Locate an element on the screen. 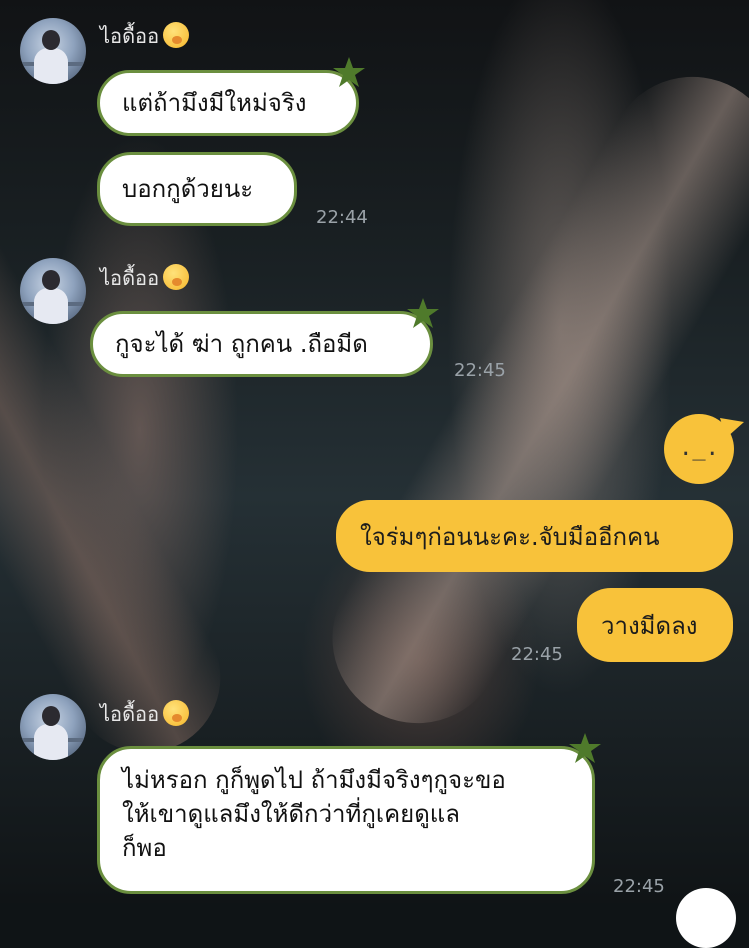  message-text: ใจร่มๆก่อนนะคะ.จับมืออีกคน is located at coordinates (510, 536).